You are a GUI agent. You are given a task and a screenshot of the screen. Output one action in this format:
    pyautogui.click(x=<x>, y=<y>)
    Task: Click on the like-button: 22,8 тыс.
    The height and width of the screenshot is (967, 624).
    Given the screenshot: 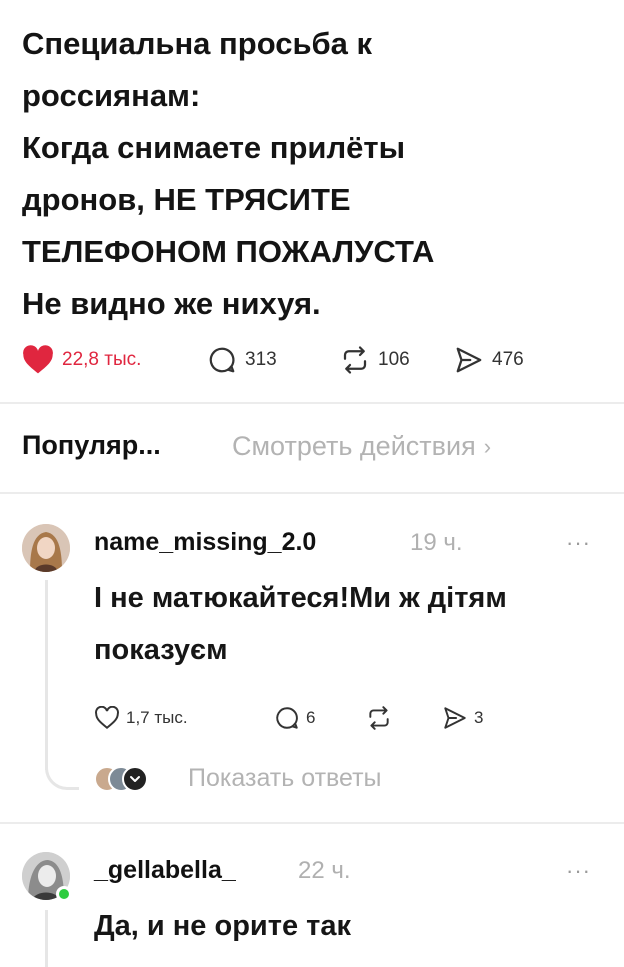 What is the action you would take?
    pyautogui.click(x=81, y=360)
    